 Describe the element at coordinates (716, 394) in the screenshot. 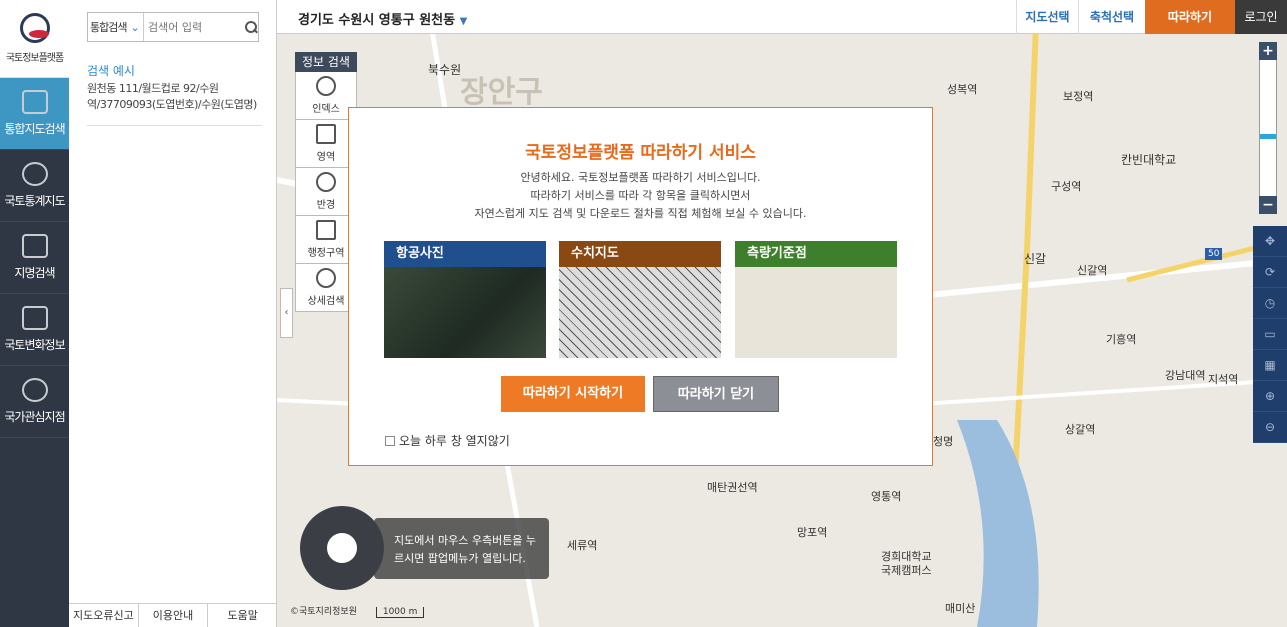

I see `close-follow-button: 따라하기 닫기` at that location.